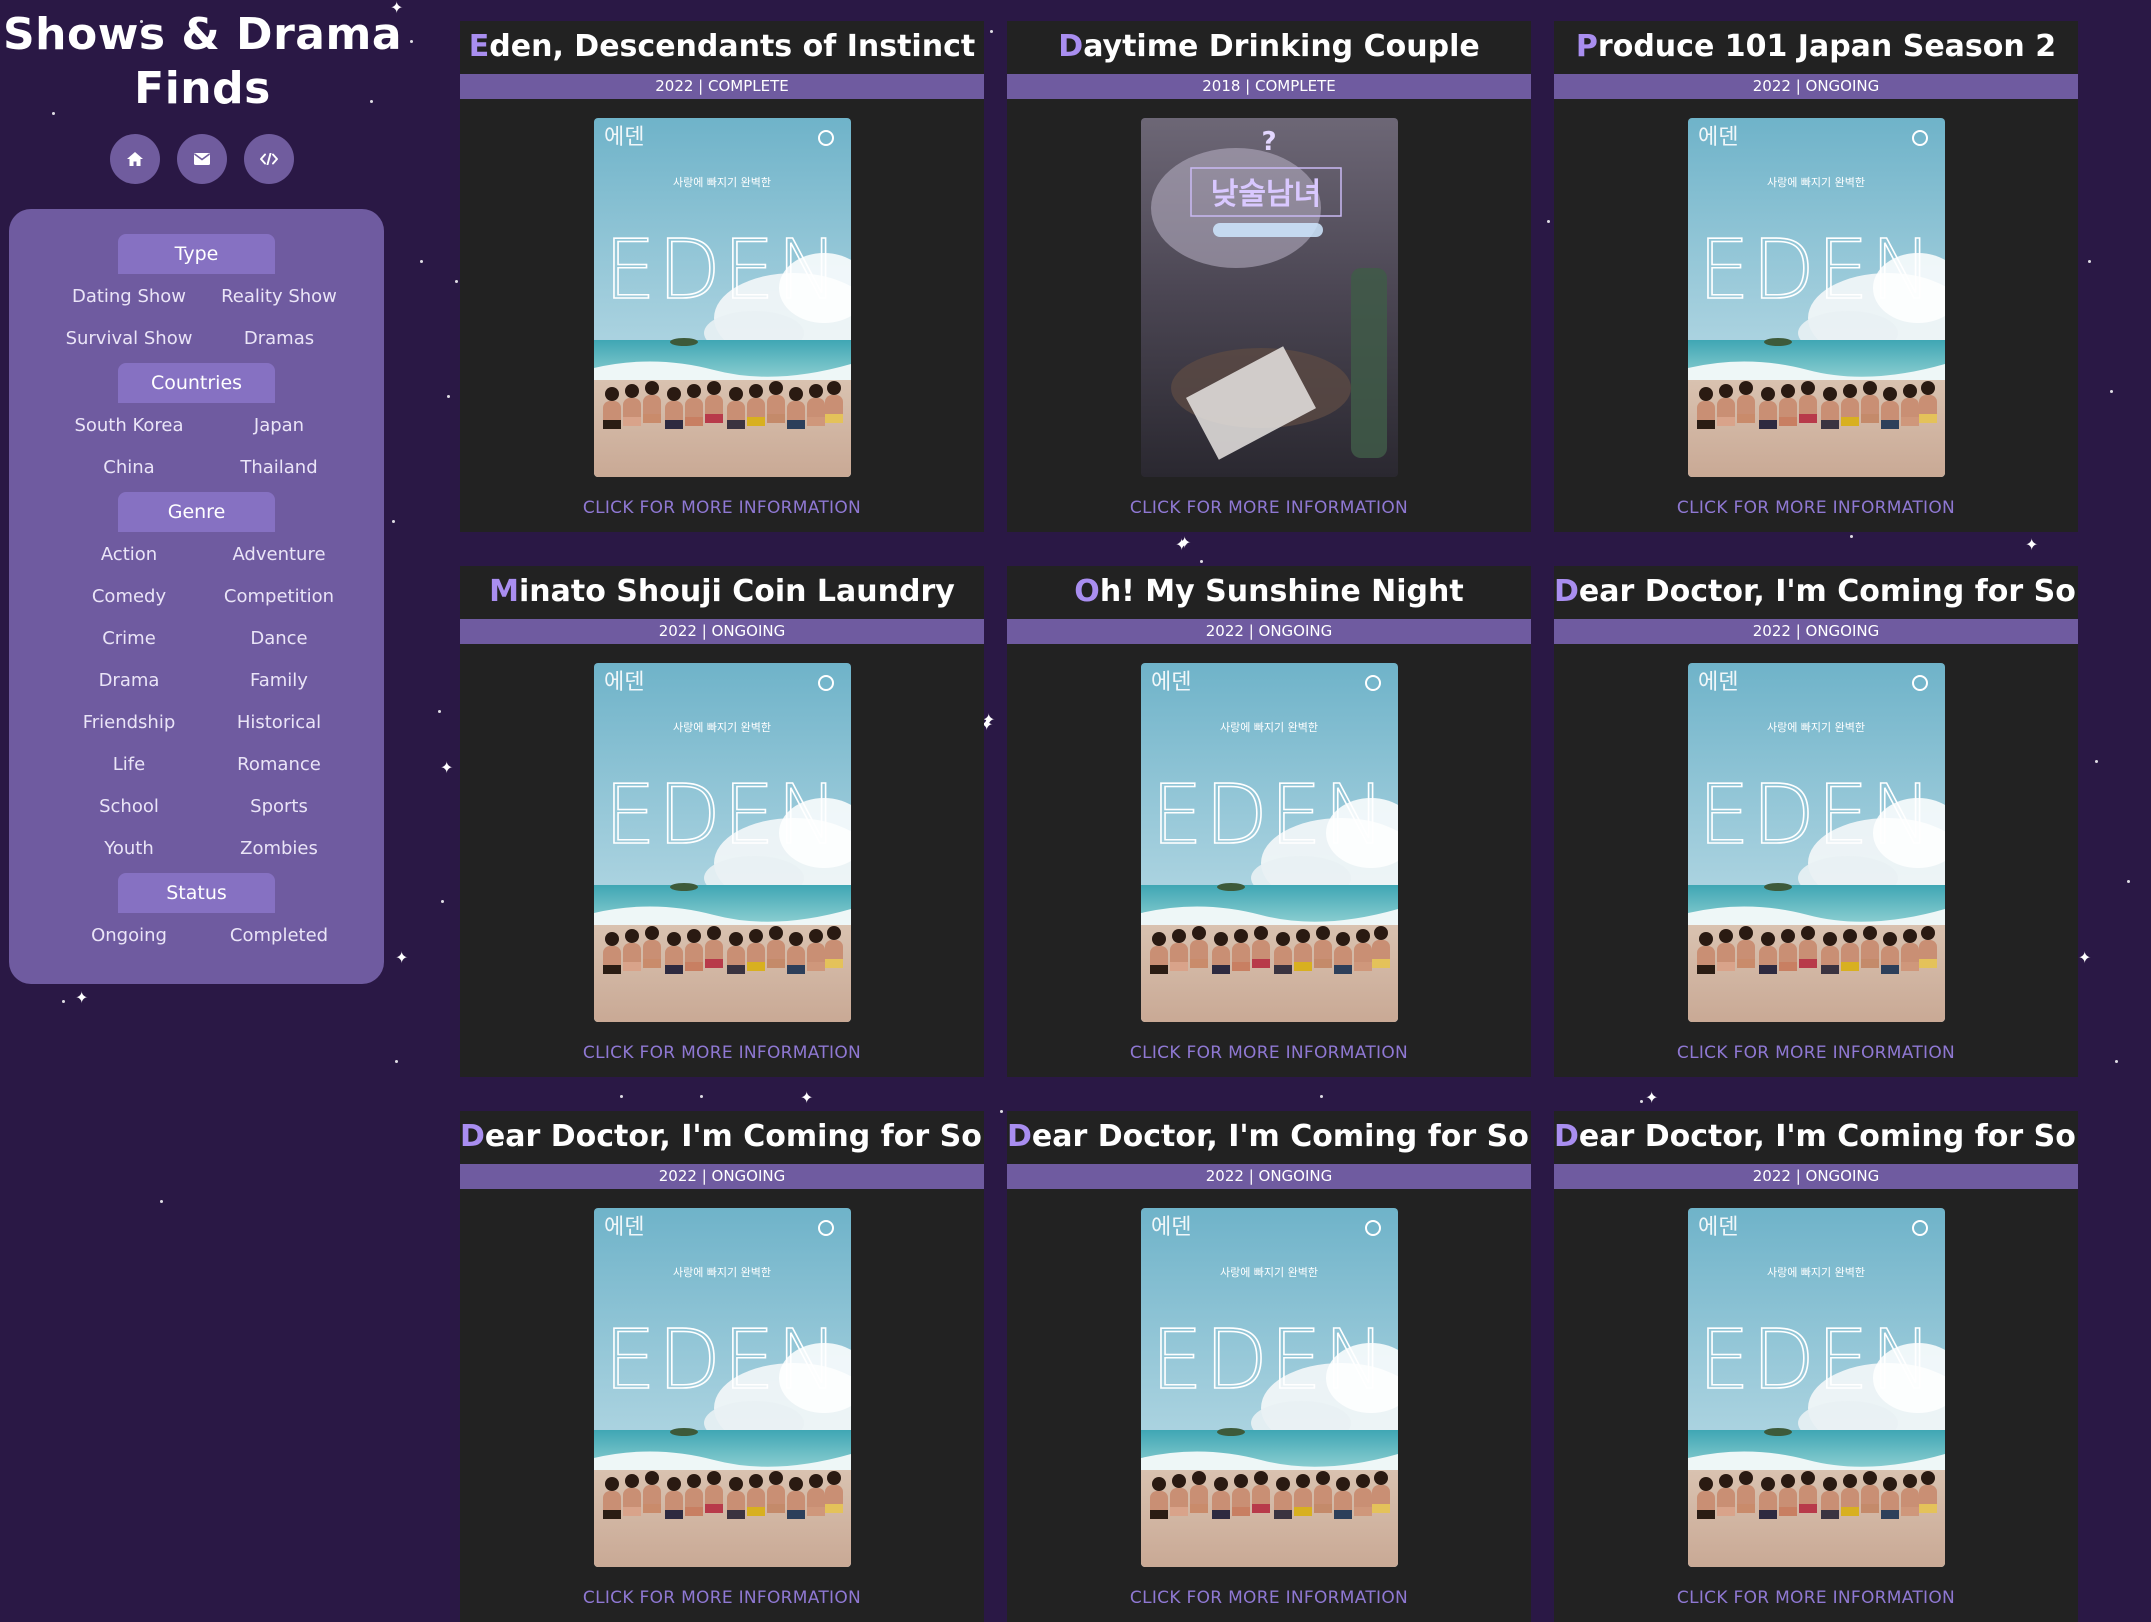 Image resolution: width=2151 pixels, height=1622 pixels. What do you see at coordinates (202, 34) in the screenshot?
I see `site-title-line-1: Shows & Drama` at bounding box center [202, 34].